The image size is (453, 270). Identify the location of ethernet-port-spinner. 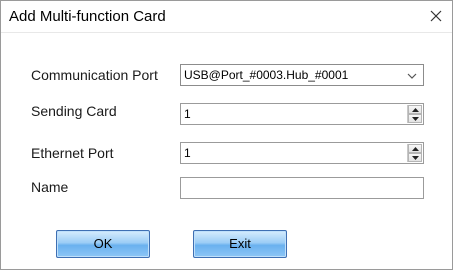
(414, 153).